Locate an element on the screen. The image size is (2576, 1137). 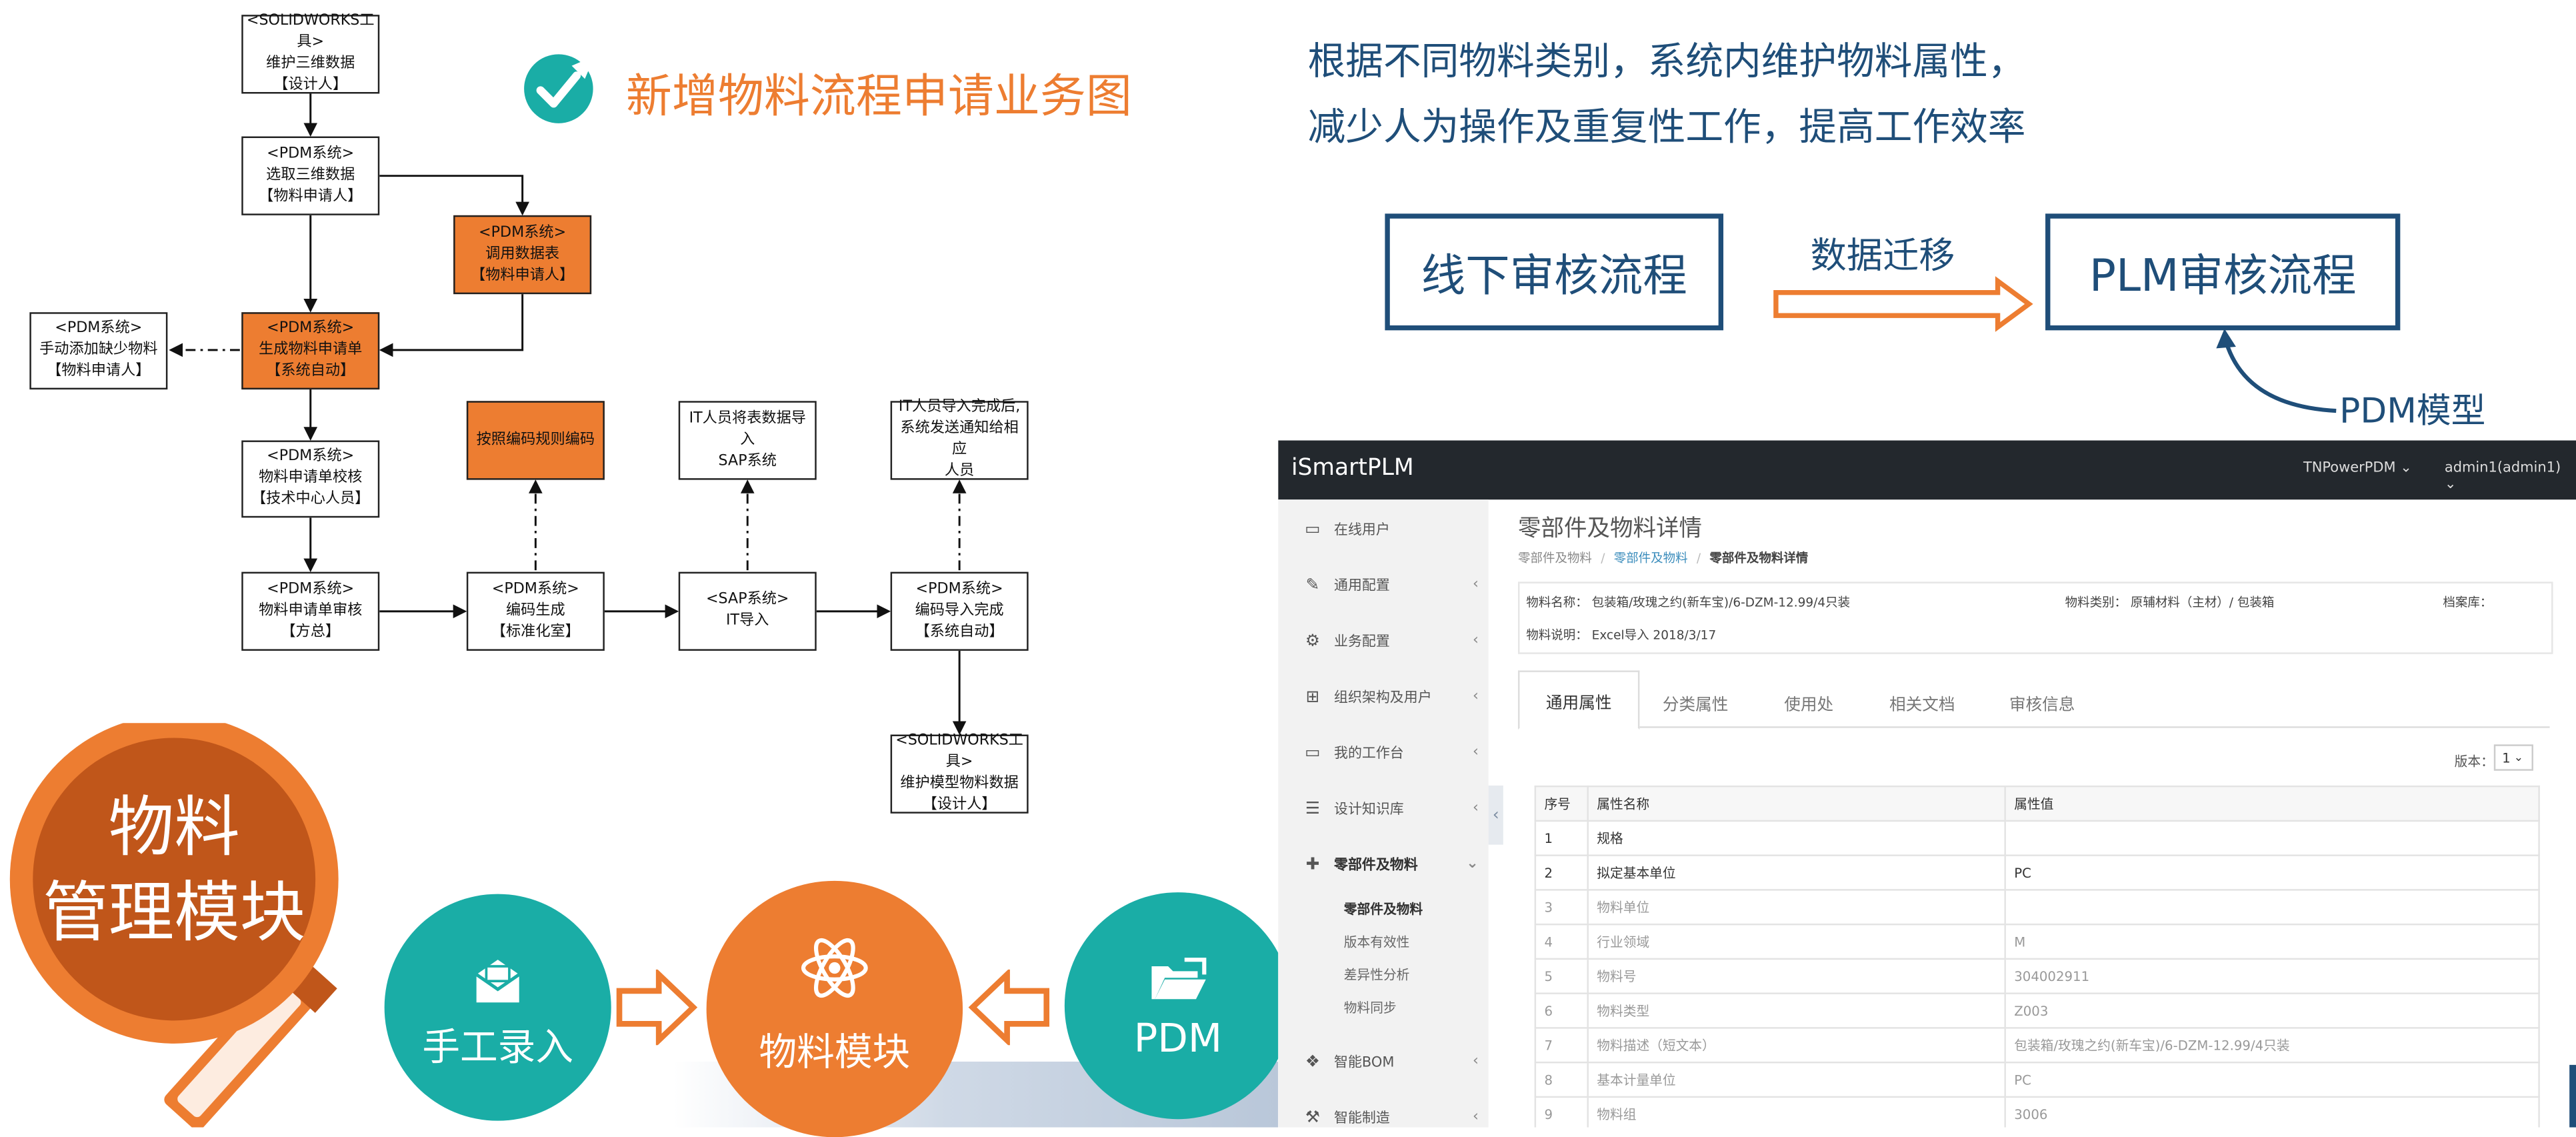
envelope-icon is located at coordinates (498, 981).